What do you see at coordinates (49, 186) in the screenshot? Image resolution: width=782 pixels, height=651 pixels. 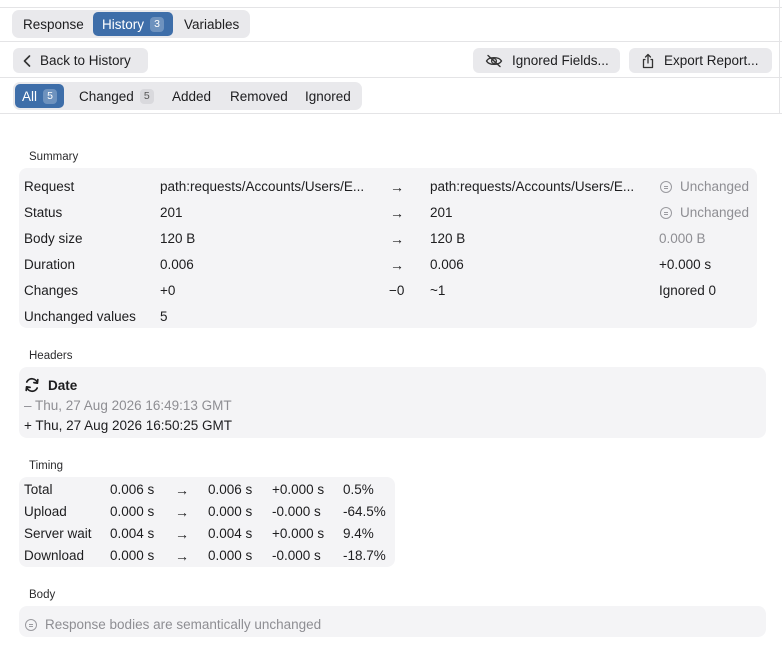 I see `summary-row-label: Request` at bounding box center [49, 186].